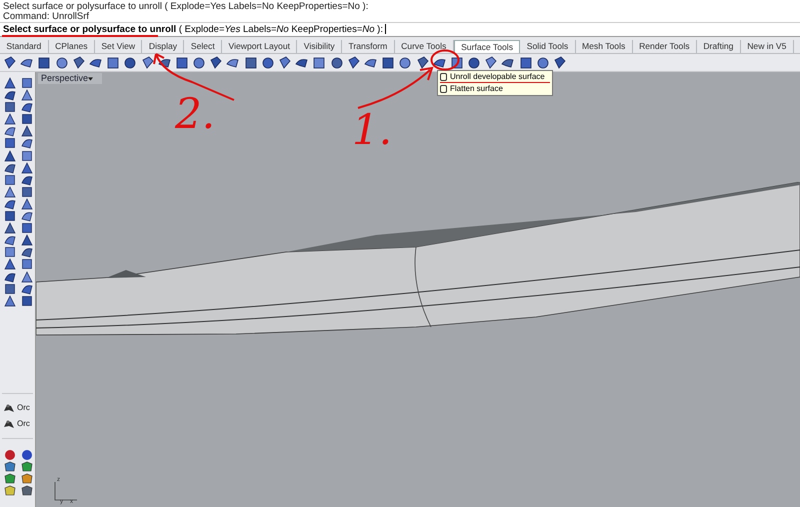 This screenshot has width=800, height=507. What do you see at coordinates (368, 46) in the screenshot?
I see `toolbar-tab: Transform` at bounding box center [368, 46].